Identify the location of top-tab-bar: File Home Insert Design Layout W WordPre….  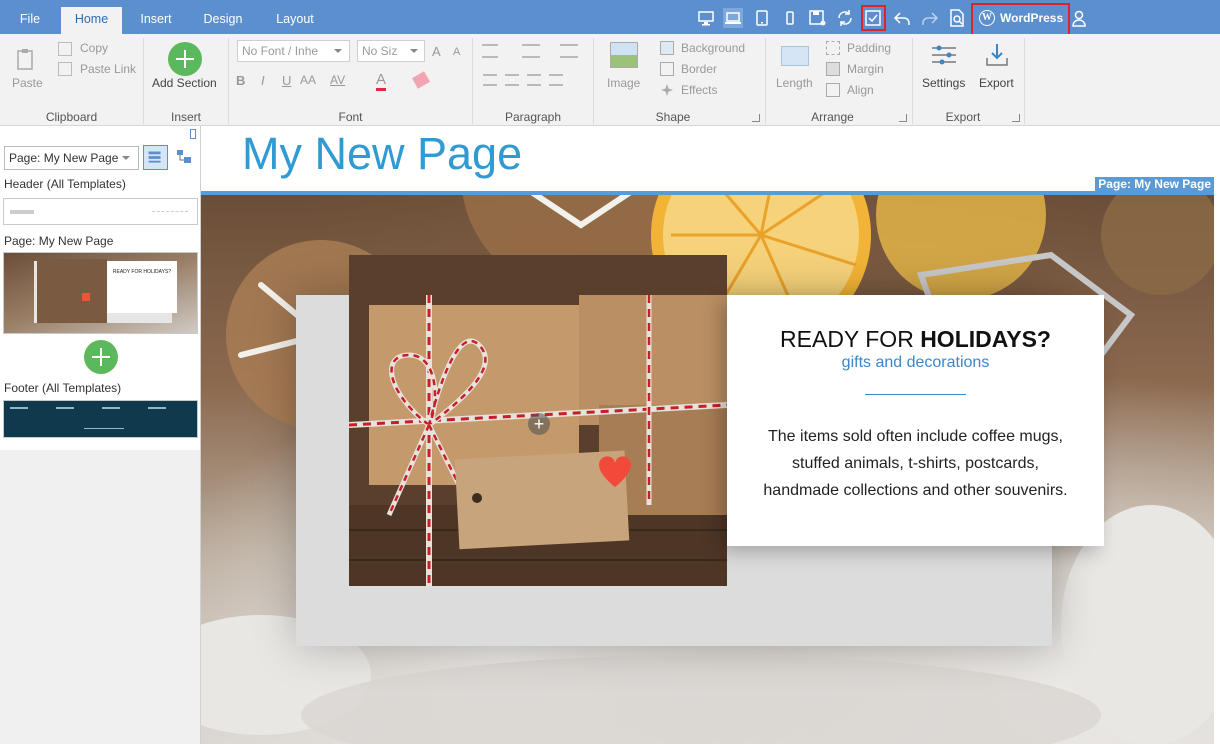
(610, 18).